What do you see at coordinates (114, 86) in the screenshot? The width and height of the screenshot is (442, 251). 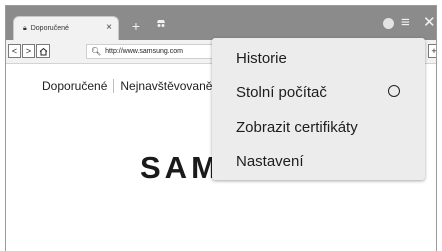 I see `subnav-divider` at bounding box center [114, 86].